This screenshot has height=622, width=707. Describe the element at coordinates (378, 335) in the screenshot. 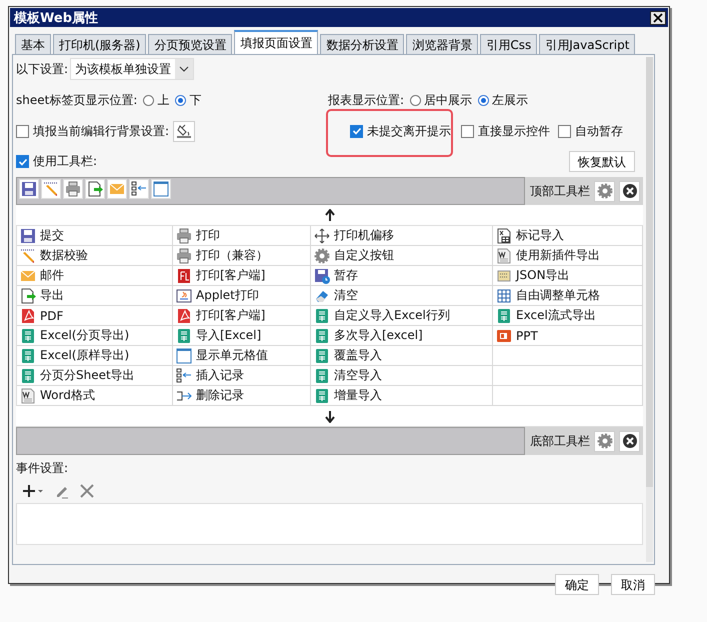

I see `toolbar-option: 多次导入[excel]` at that location.